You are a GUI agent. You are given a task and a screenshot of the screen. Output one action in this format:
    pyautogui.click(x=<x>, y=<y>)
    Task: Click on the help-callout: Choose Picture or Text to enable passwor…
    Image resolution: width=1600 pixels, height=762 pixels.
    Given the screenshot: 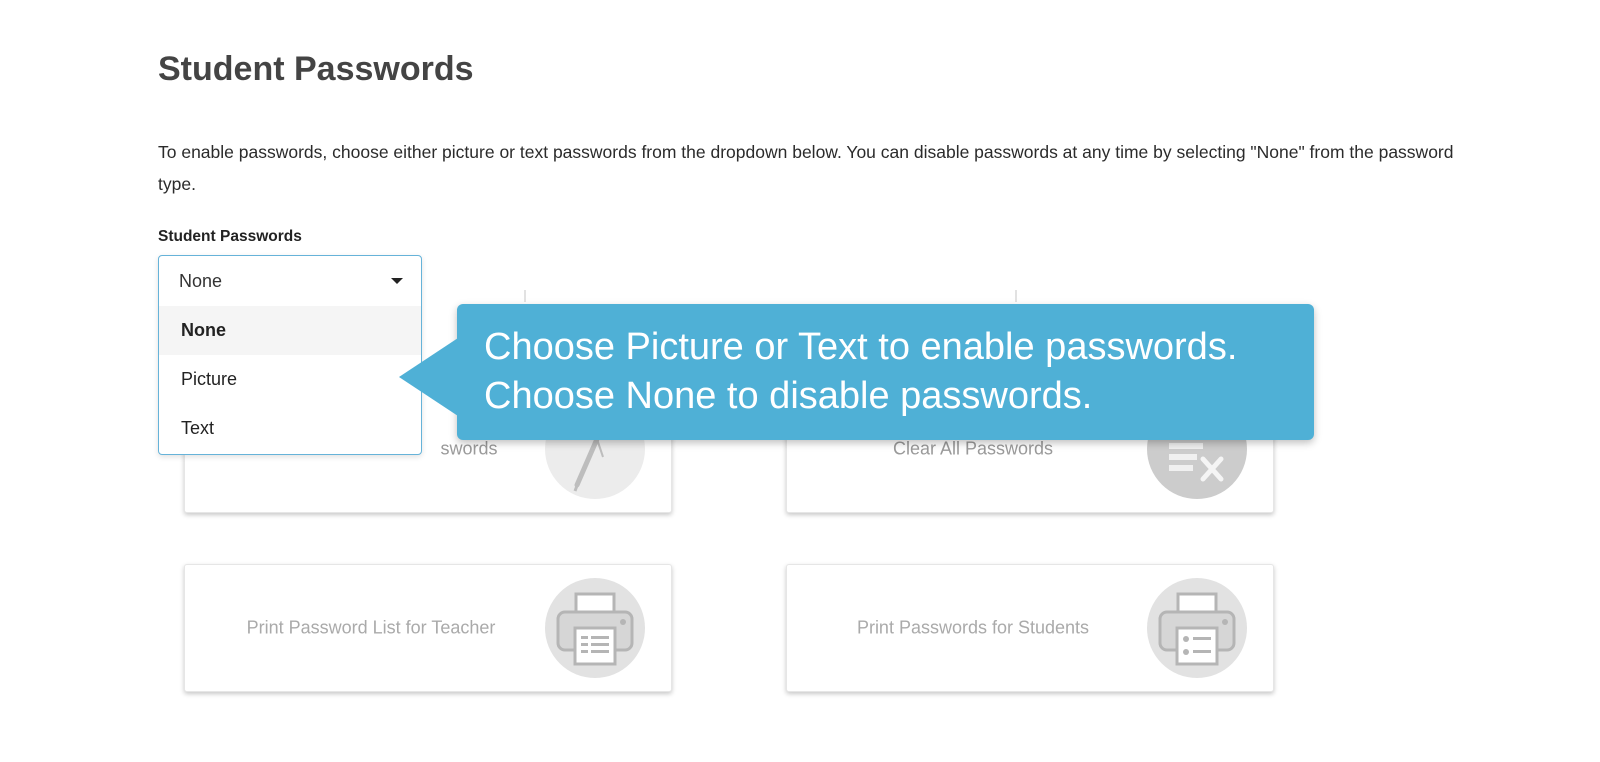 What is the action you would take?
    pyautogui.click(x=856, y=372)
    